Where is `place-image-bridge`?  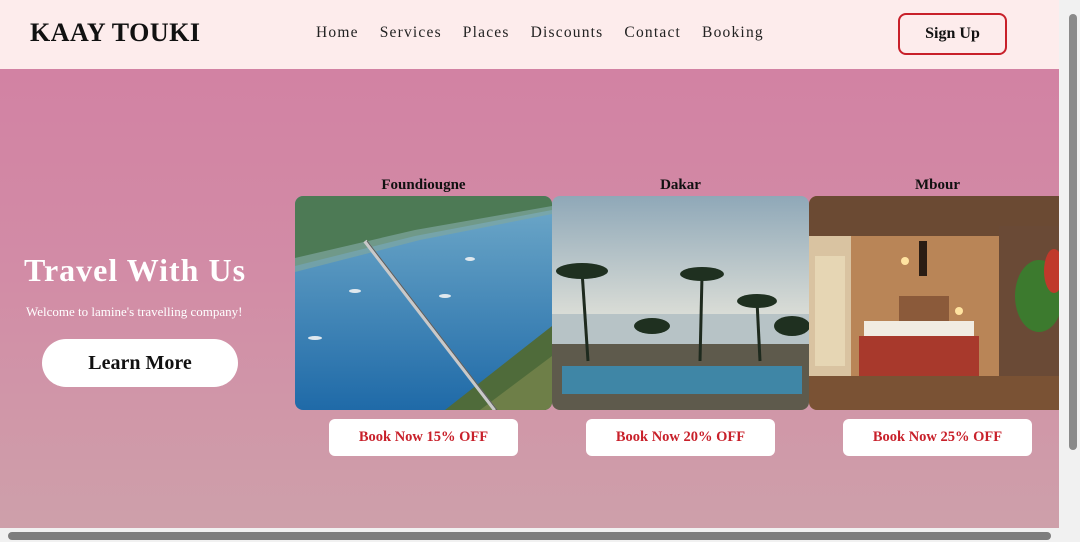
place-image-bridge is located at coordinates (423, 303).